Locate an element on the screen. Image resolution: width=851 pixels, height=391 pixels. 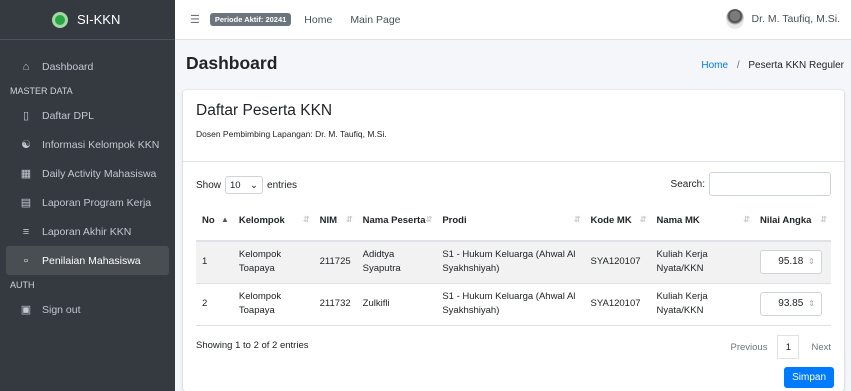
nilai-input: 93.85 ⇕ is located at coordinates (791, 304).